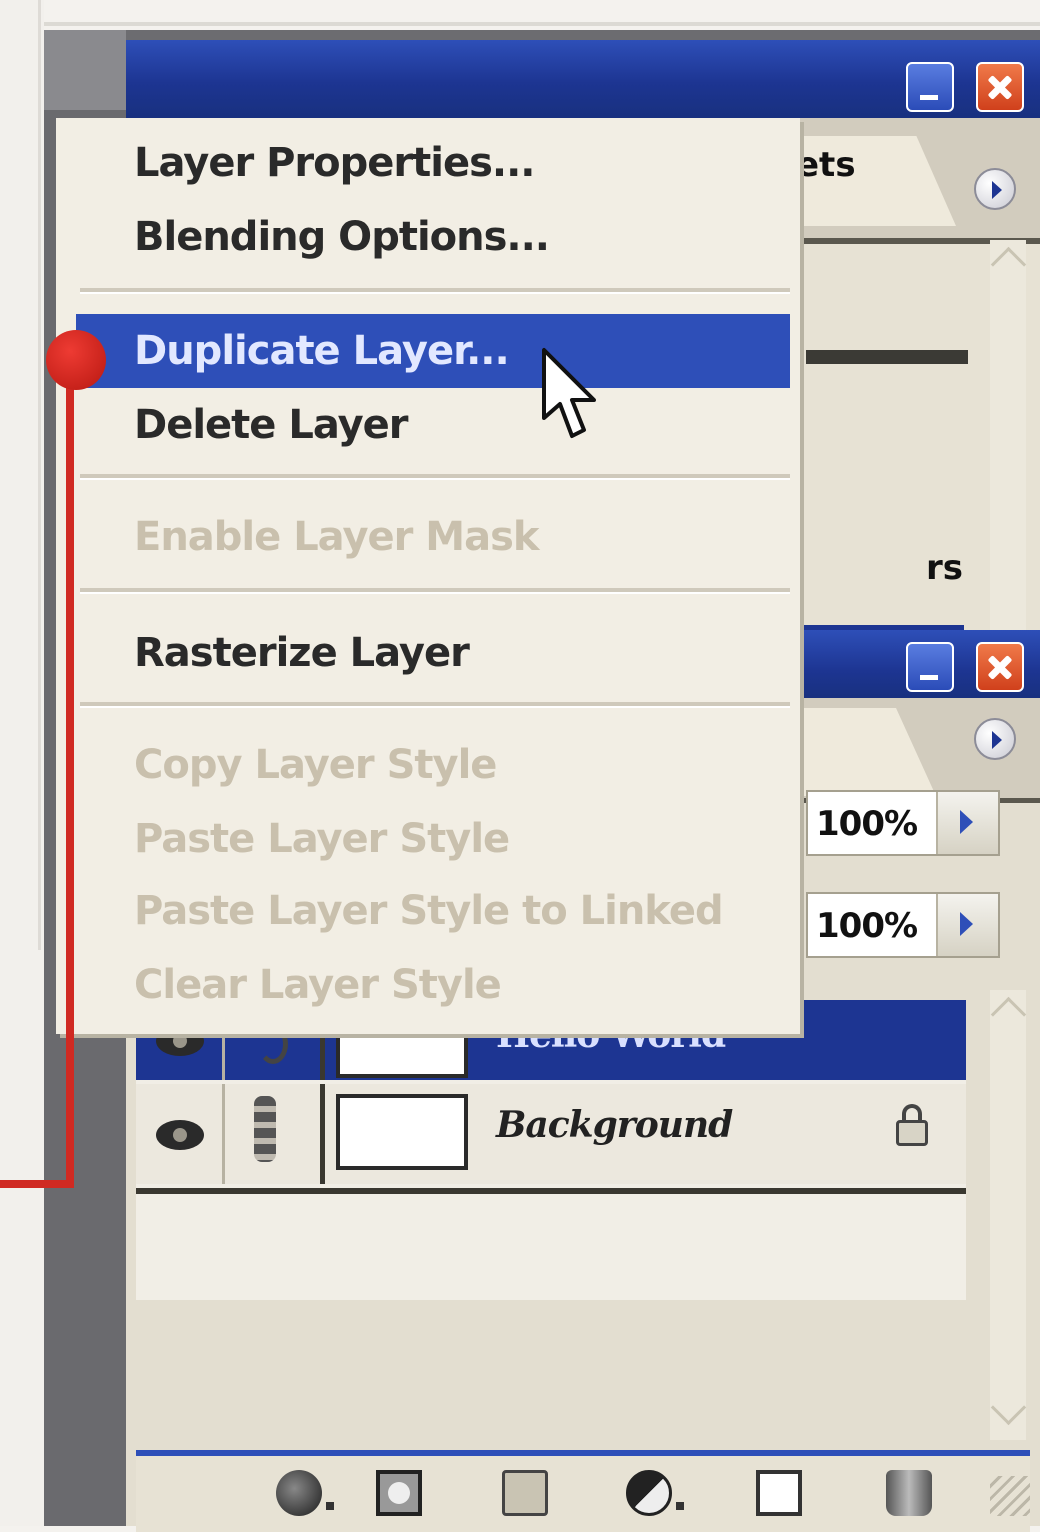  Describe the element at coordinates (433, 653) in the screenshot. I see `menu-item-rasterize-layer: Rasterize Layer` at that location.